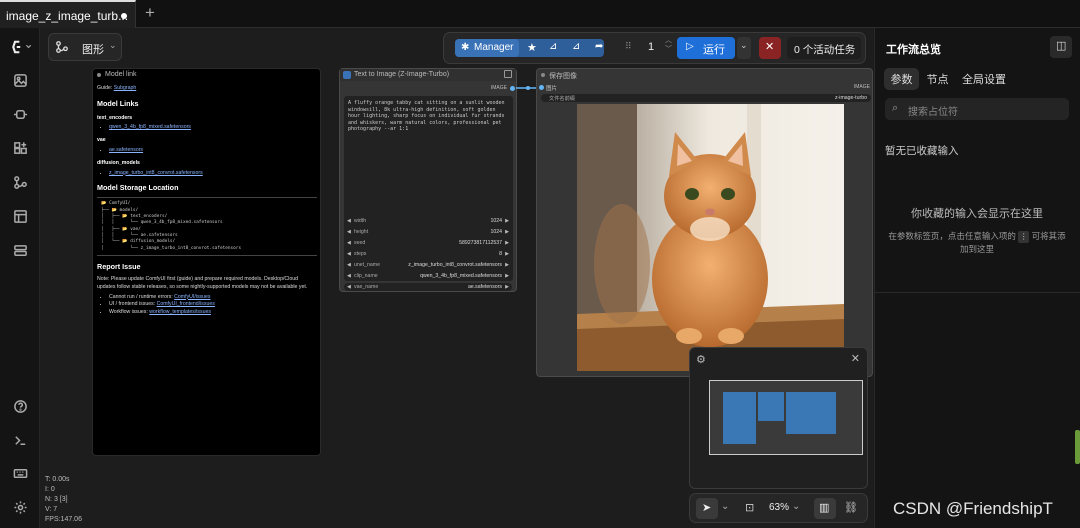 The width and height of the screenshot is (1080, 528). Describe the element at coordinates (20, 80) in the screenshot. I see `image-icon` at that location.